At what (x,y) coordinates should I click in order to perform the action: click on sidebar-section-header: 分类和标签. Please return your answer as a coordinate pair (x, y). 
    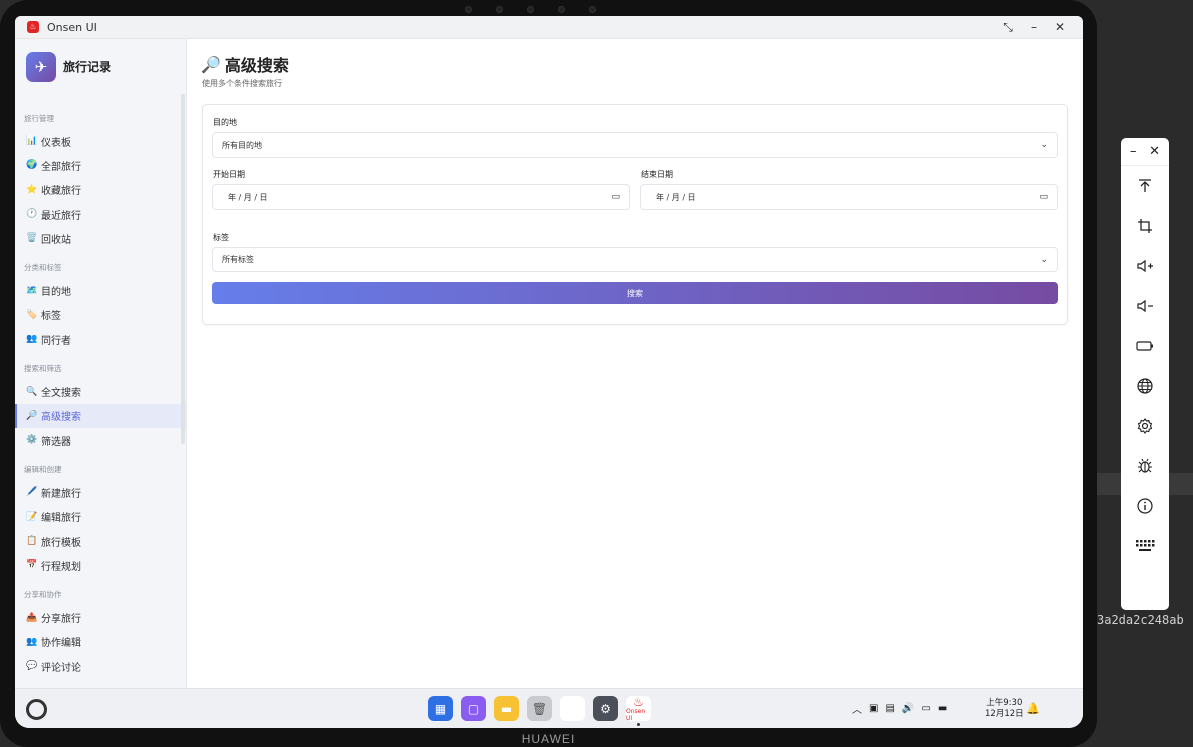
    Looking at the image, I should click on (43, 268).